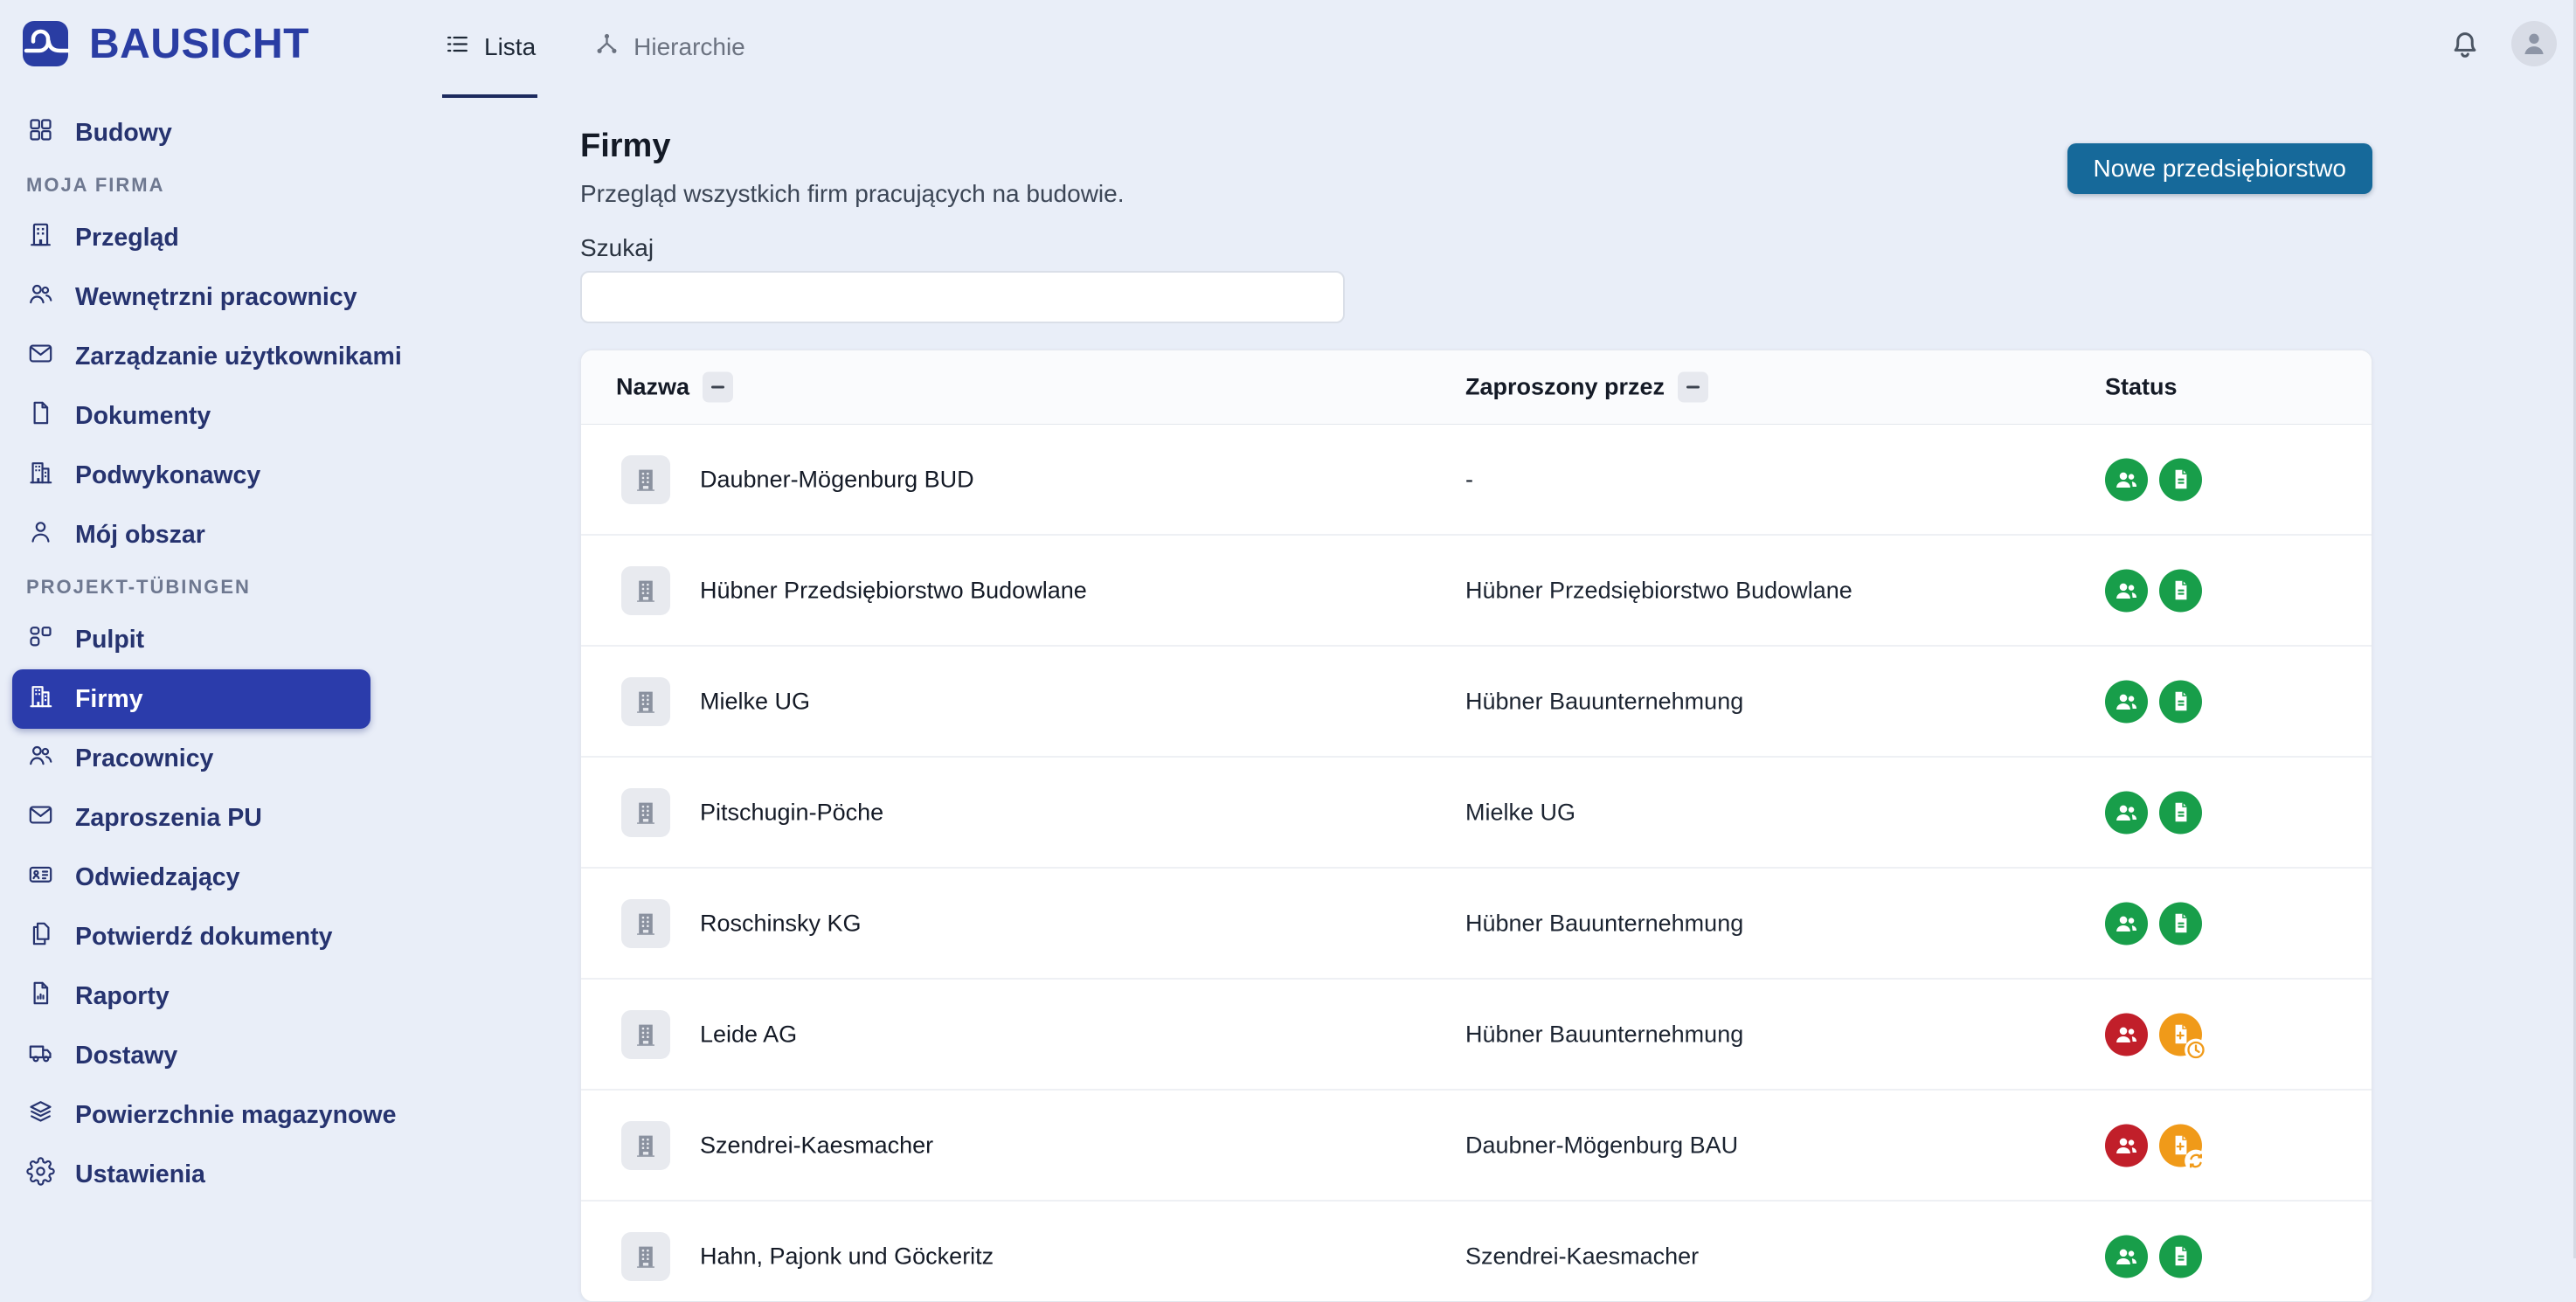 The width and height of the screenshot is (2576, 1302). Describe the element at coordinates (40, 640) in the screenshot. I see `dashboard-icon` at that location.